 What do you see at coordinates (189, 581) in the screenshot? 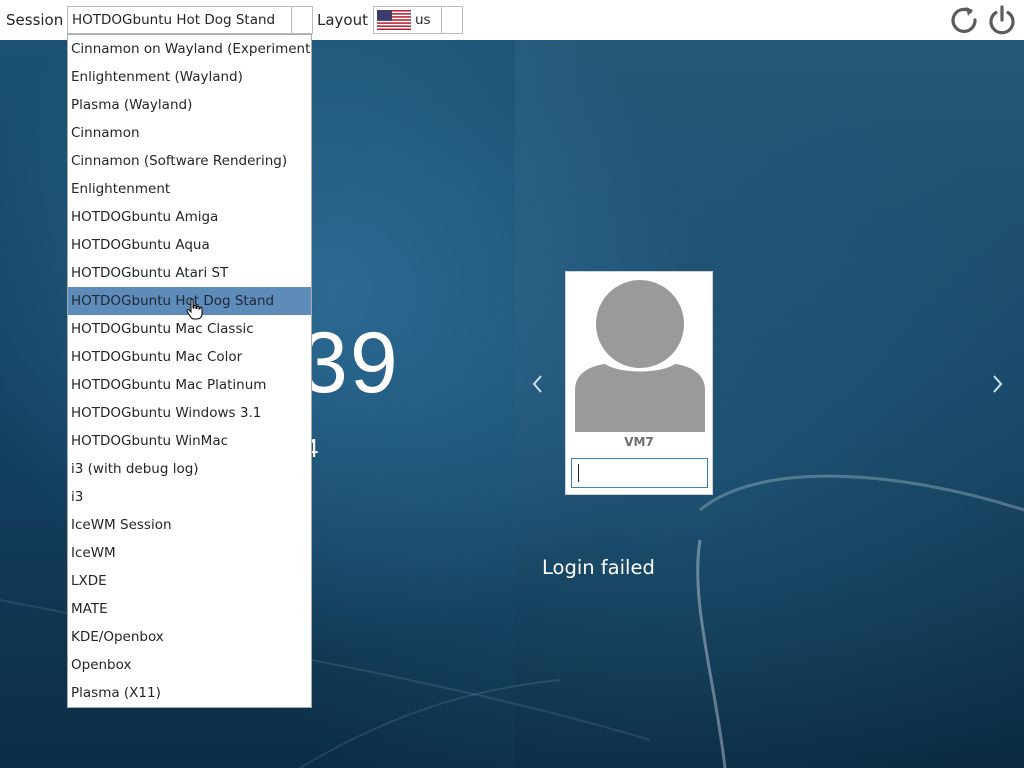
I see `session-option: LXDE` at bounding box center [189, 581].